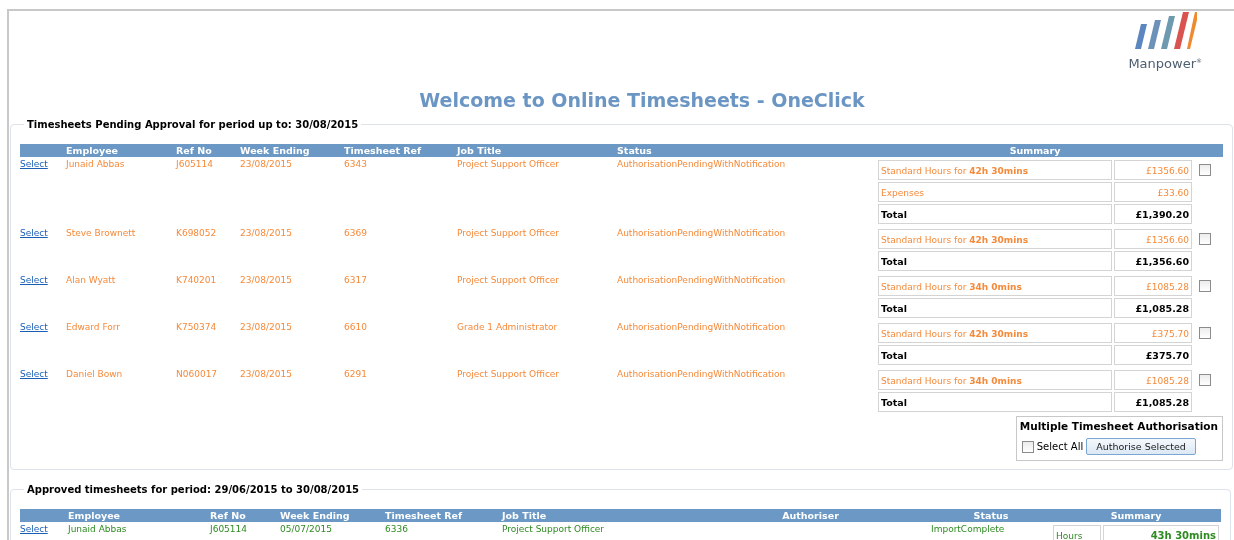  I want to click on table-cell: Grade 1 Administrator, so click(507, 327).